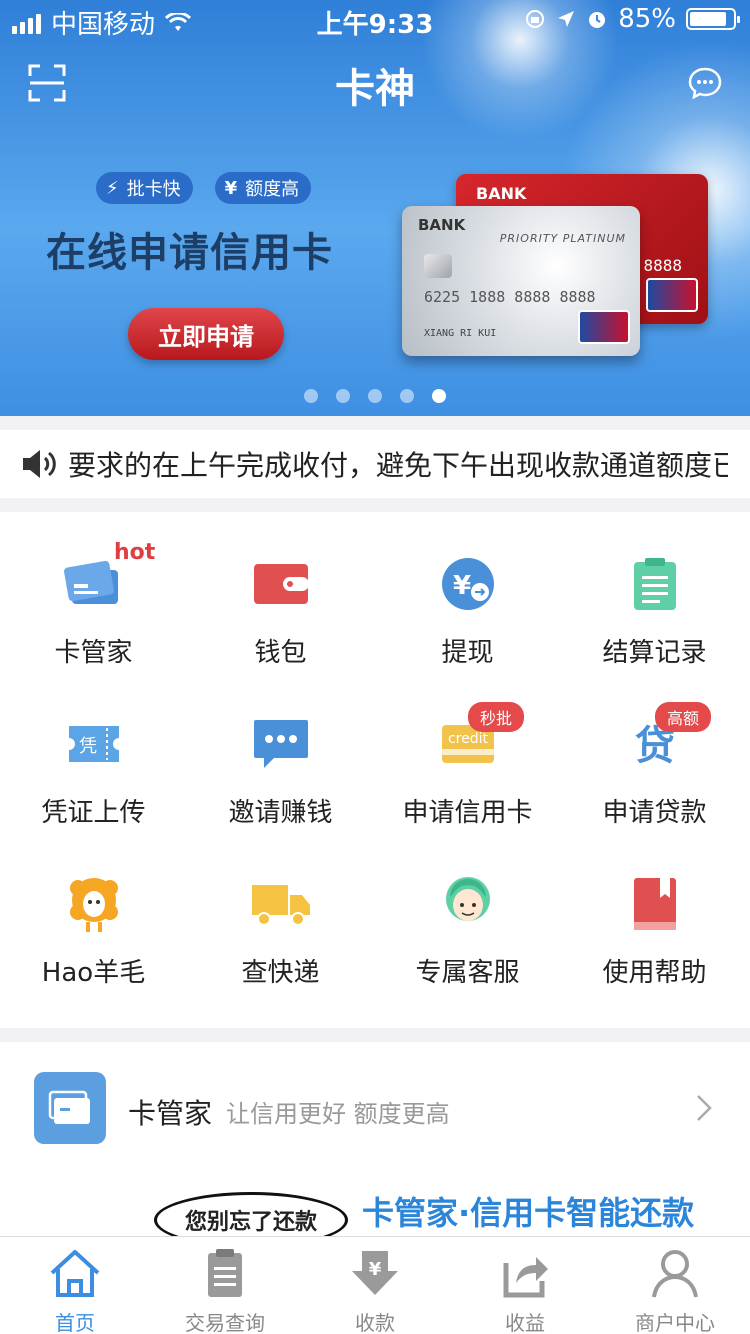 This screenshot has width=750, height=1334. I want to click on grid-item-customer-service: 专属客服, so click(467, 912).